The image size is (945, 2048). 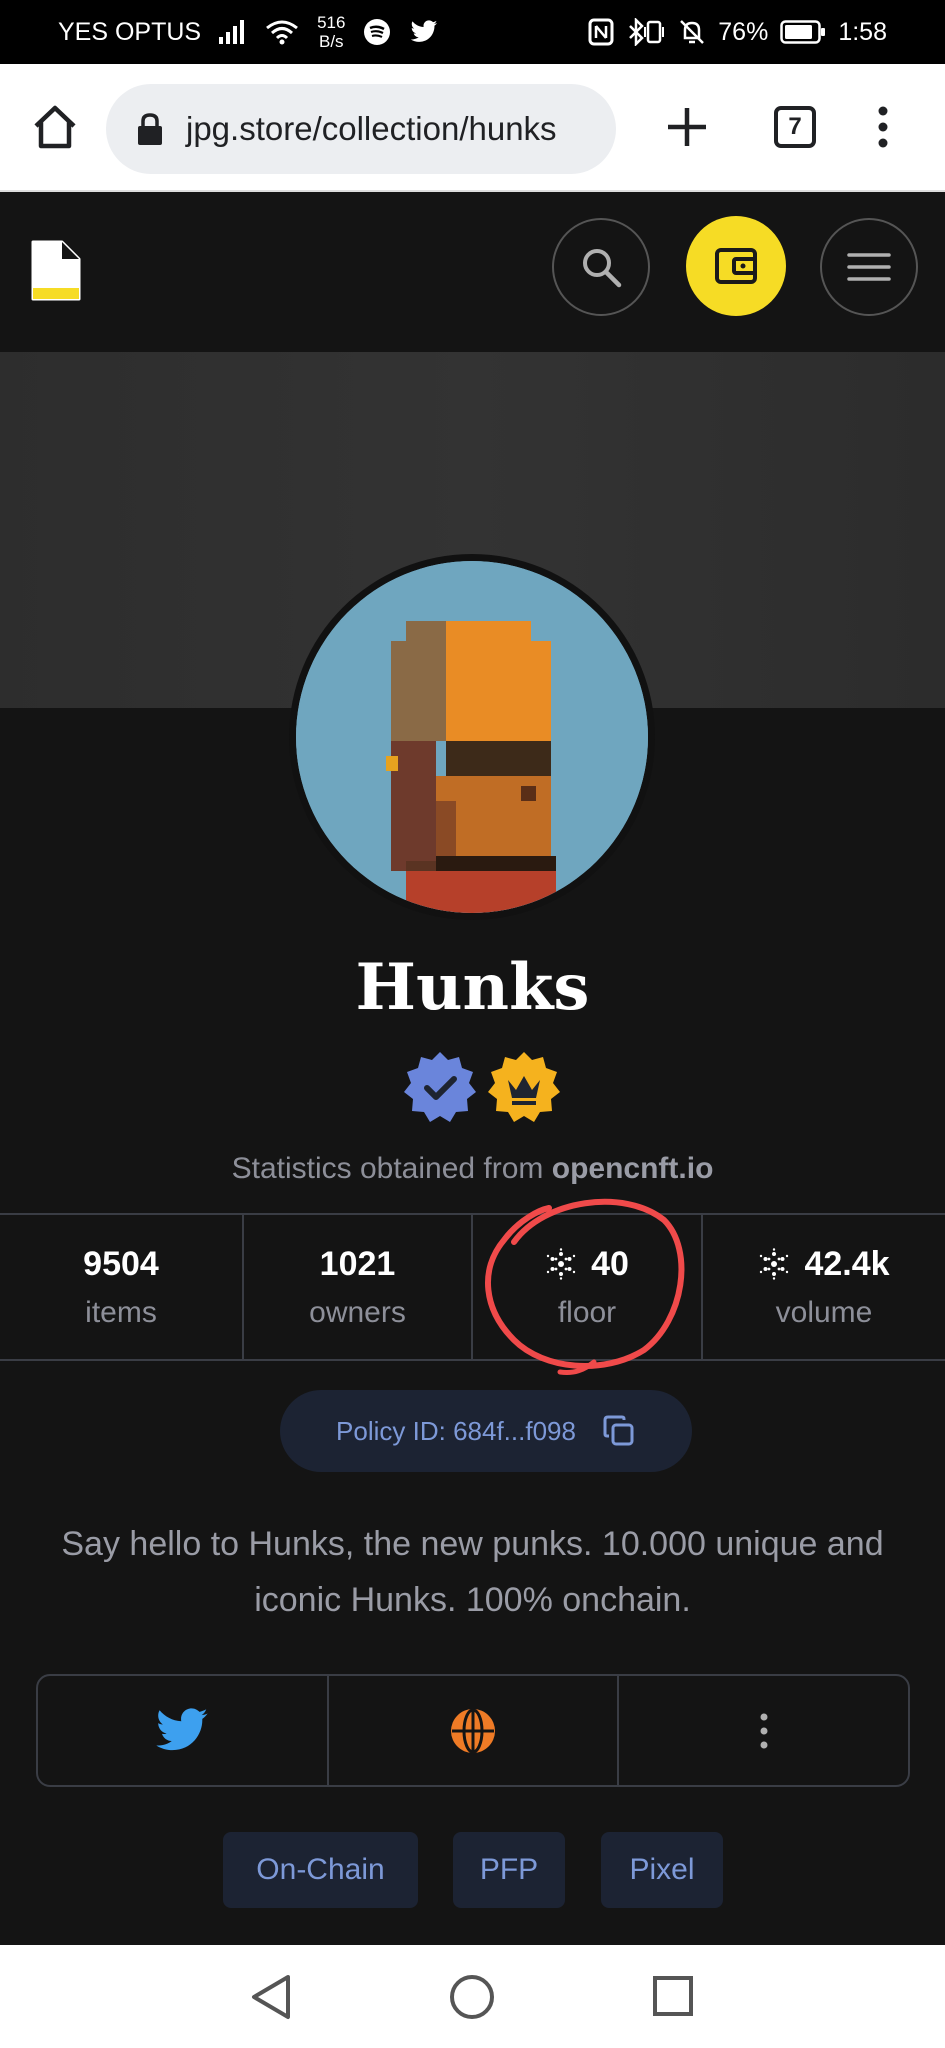 I want to click on stats-source: Statistics obtained from opencnft.io, so click(x=472, y=1168).